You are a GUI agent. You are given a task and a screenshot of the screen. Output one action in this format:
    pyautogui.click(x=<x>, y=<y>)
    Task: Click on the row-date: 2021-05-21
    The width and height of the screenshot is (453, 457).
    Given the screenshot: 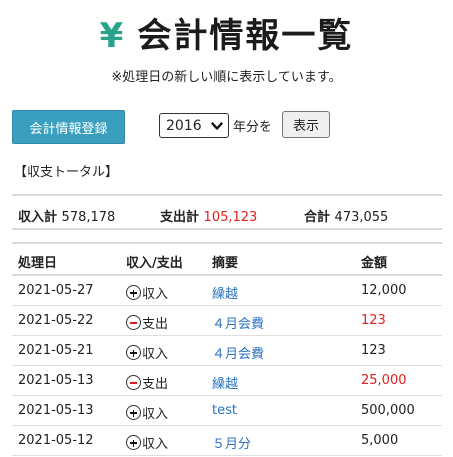 What is the action you would take?
    pyautogui.click(x=56, y=350)
    